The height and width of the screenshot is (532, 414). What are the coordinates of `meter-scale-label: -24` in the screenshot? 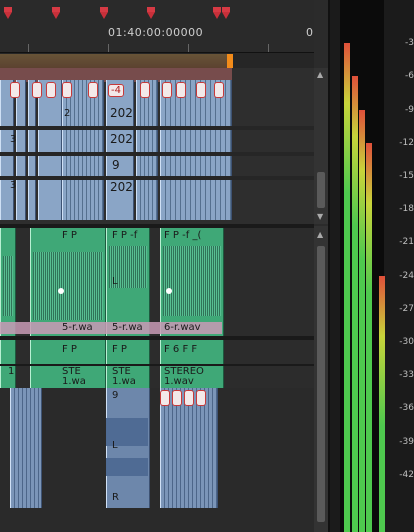 It's located at (406, 275).